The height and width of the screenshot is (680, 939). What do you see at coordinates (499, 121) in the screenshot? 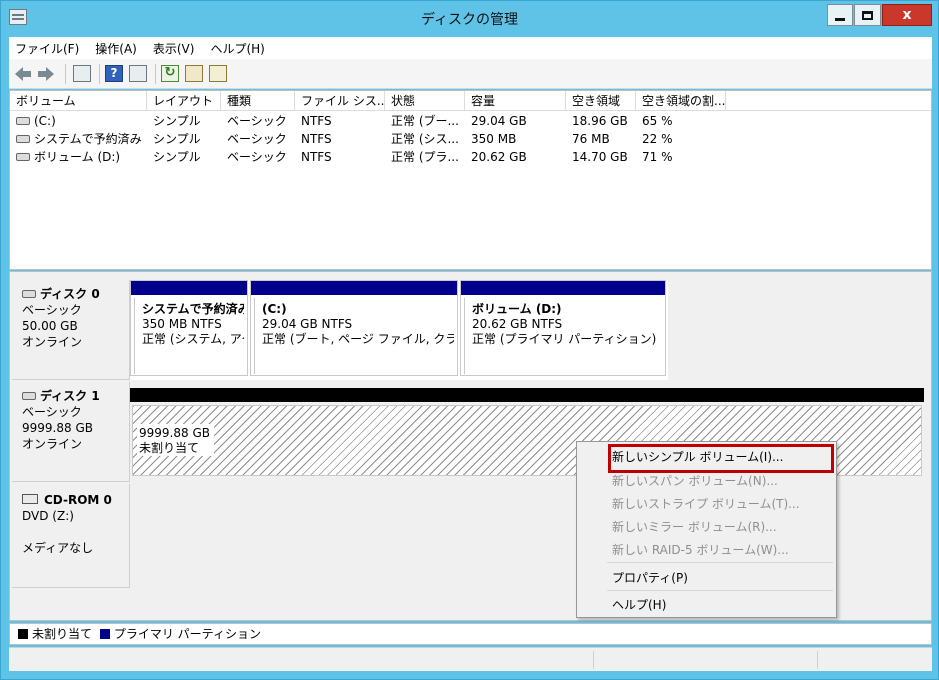
I see `volume-capacity: 29.04 GB` at bounding box center [499, 121].